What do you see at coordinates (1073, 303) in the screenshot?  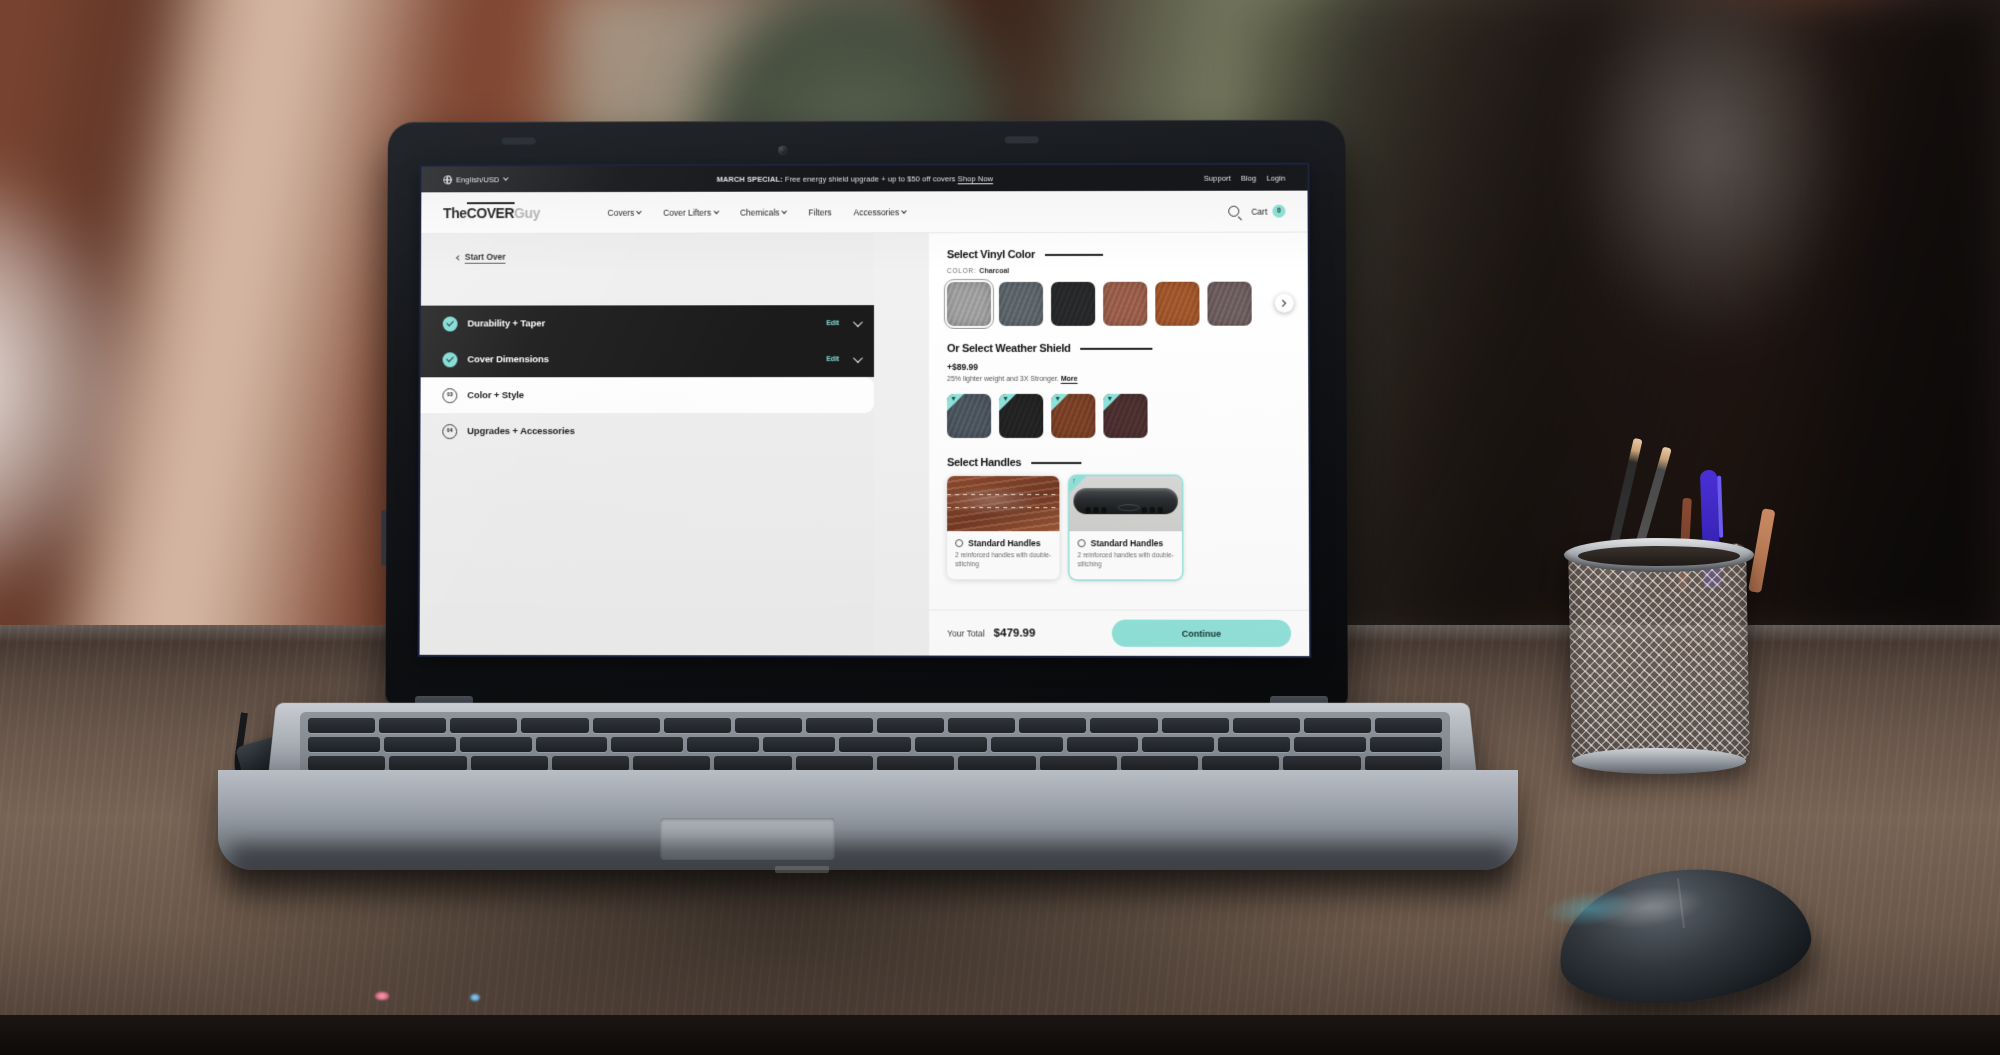 I see `vinyl-swatch-black` at bounding box center [1073, 303].